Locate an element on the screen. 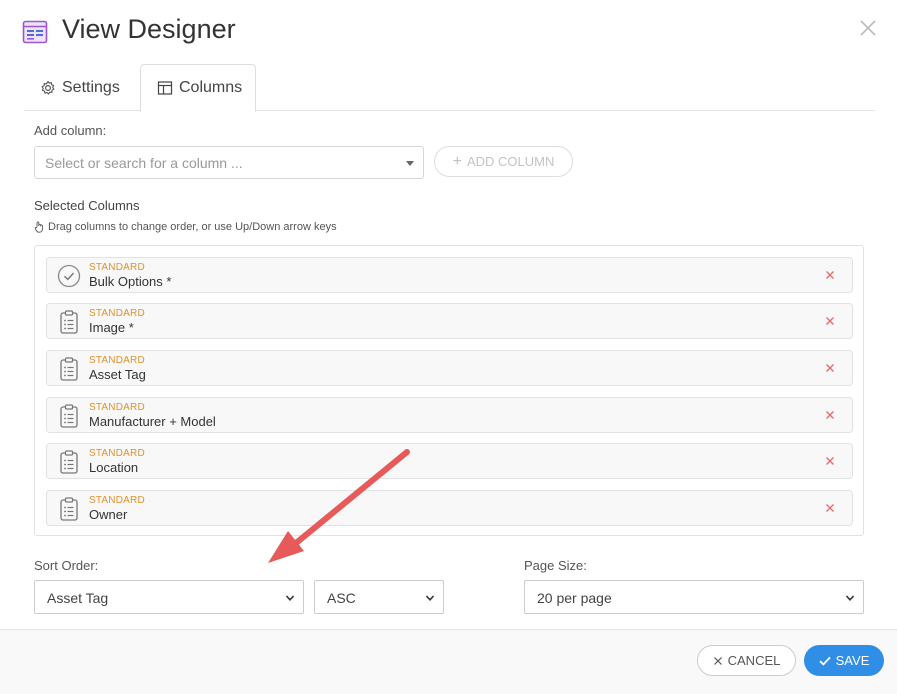  column-item-asset-tag: STANDARD Asset Tag is located at coordinates (449, 368).